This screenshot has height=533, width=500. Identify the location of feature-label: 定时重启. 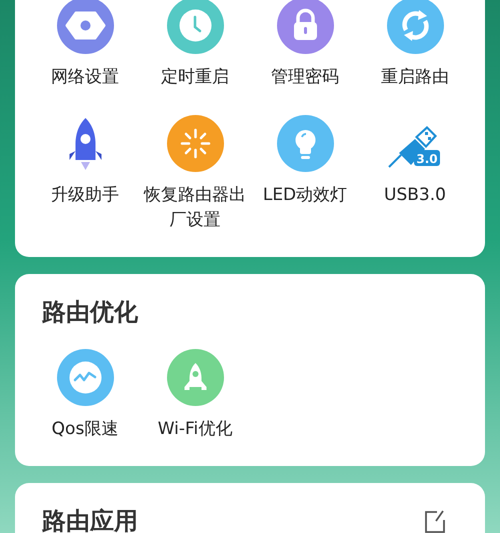
(195, 77).